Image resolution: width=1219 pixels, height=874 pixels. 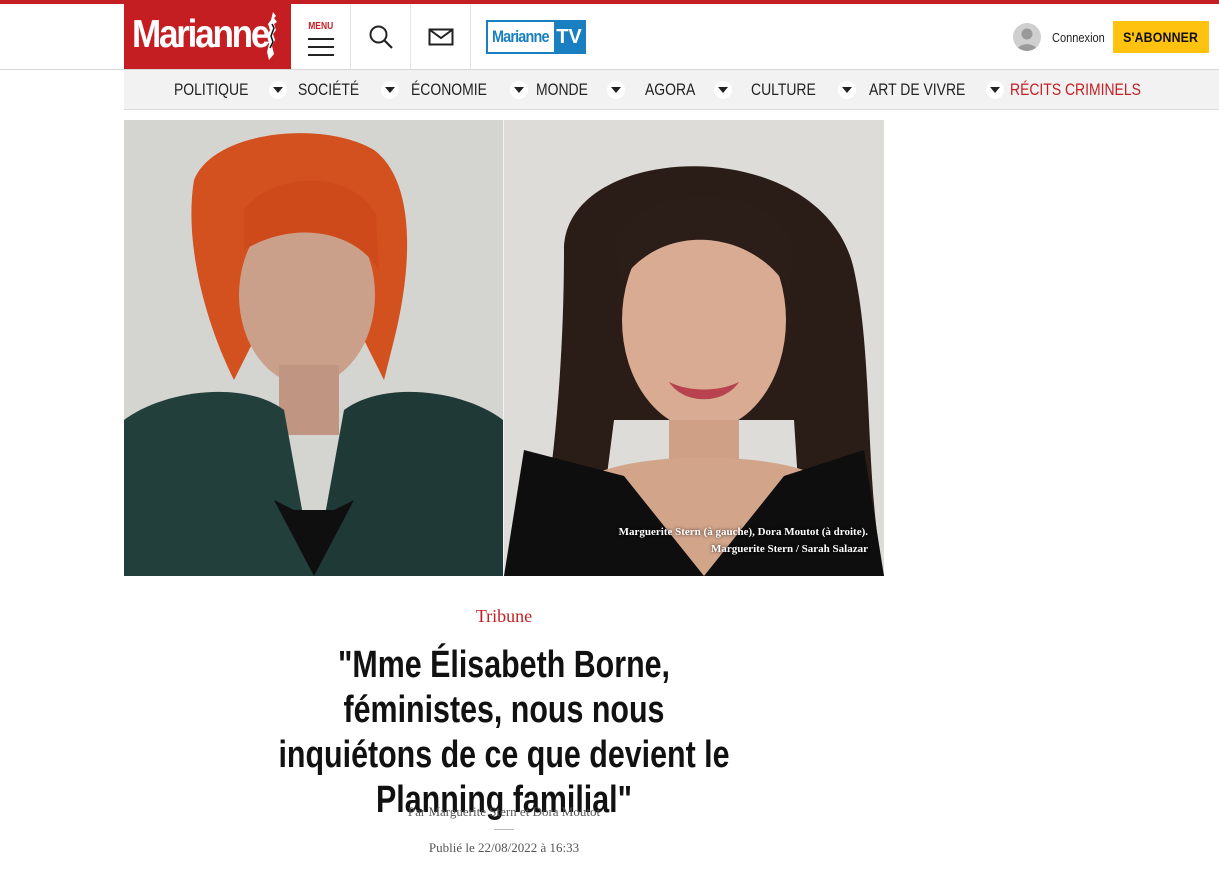 What do you see at coordinates (1078, 37) in the screenshot?
I see `login-link: Connexion` at bounding box center [1078, 37].